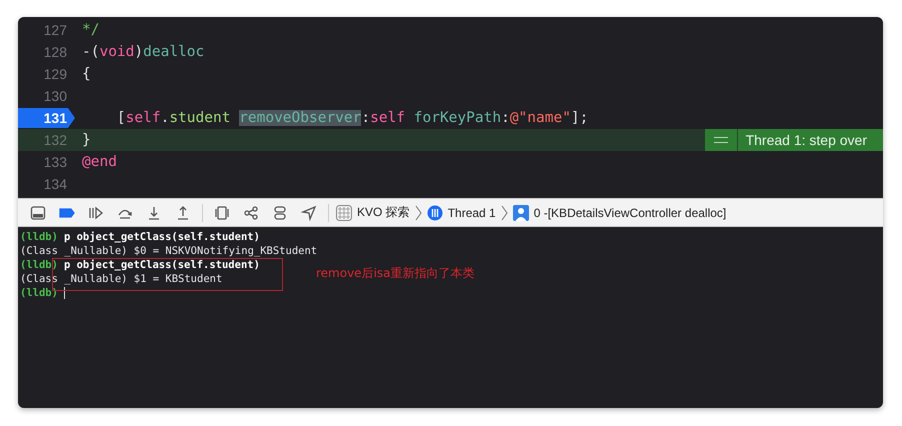 The image size is (902, 426). Describe the element at coordinates (395, 273) in the screenshot. I see `annotation-text: remove后isa重新指向了本类` at that location.